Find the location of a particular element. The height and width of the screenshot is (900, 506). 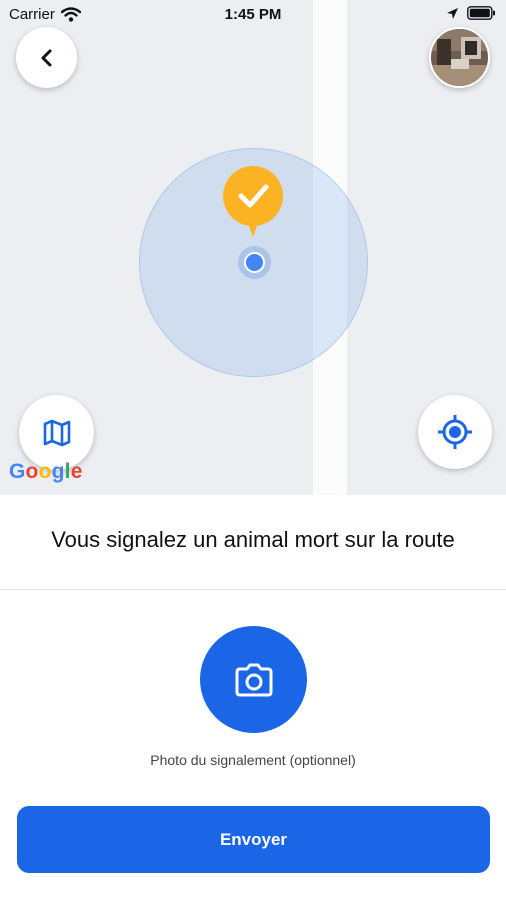

divider is located at coordinates (253, 589).